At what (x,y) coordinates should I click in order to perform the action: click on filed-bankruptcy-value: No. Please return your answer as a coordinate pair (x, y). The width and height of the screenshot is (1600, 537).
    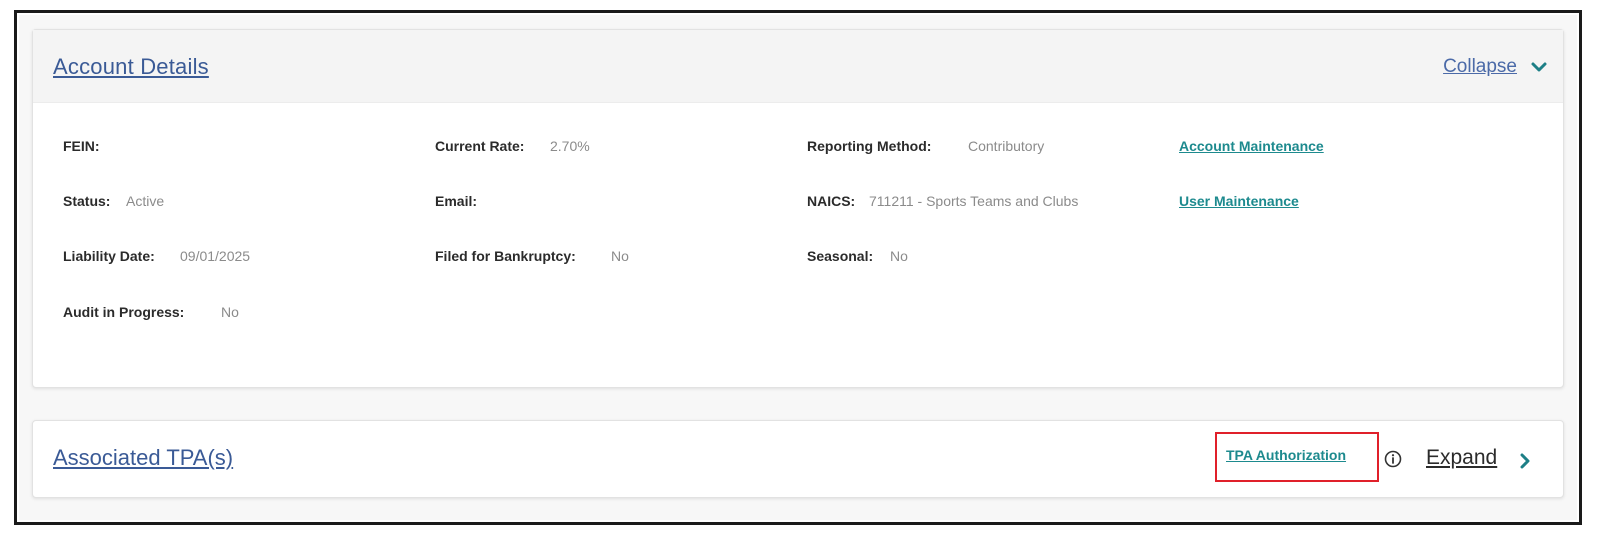
    Looking at the image, I should click on (620, 256).